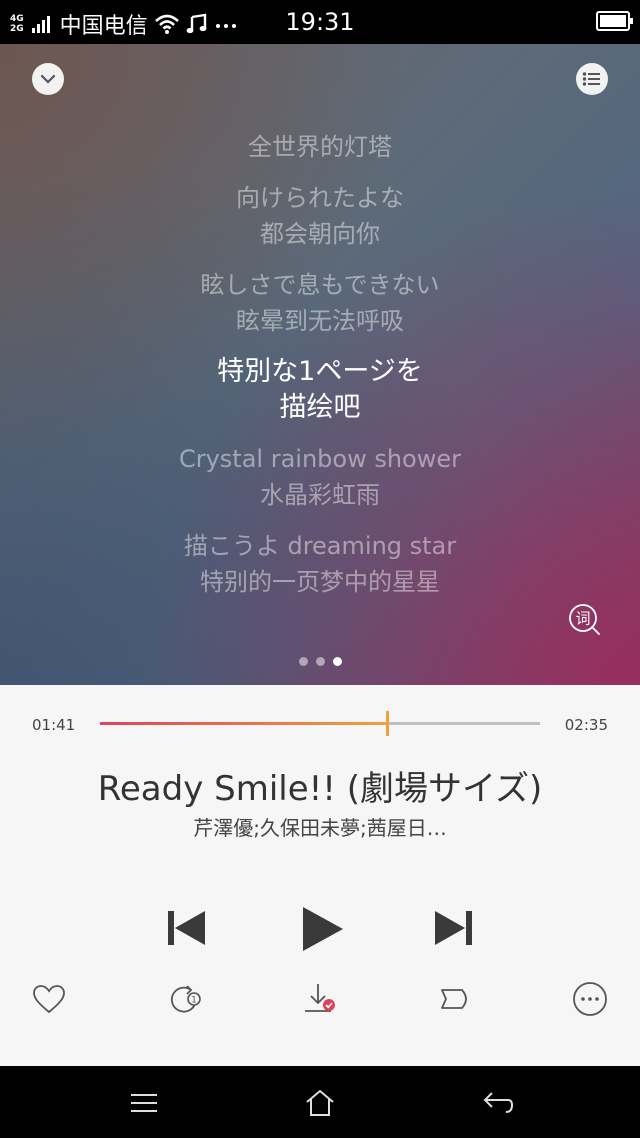 This screenshot has width=640, height=1138. I want to click on chevron-down-icon, so click(48, 79).